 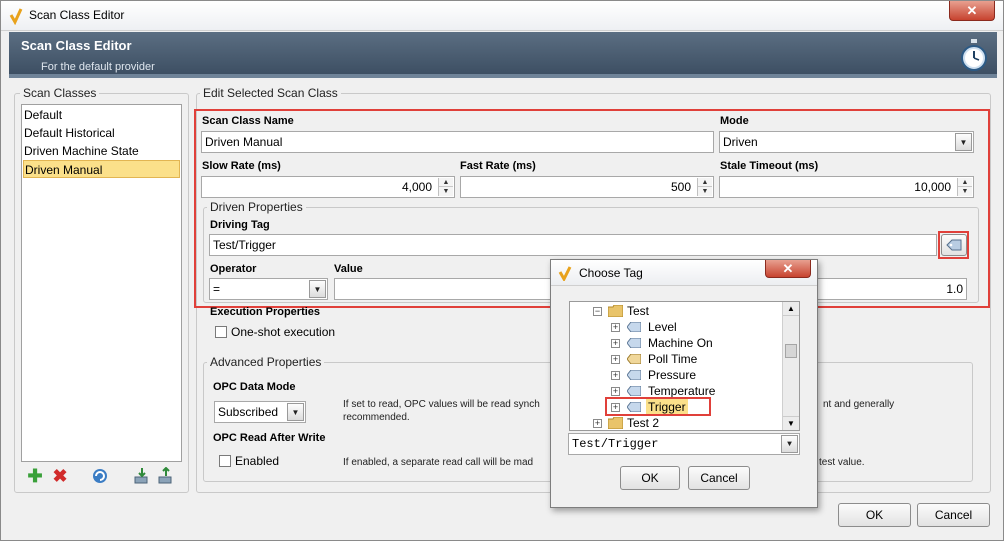 What do you see at coordinates (221, 332) in the screenshot?
I see `one-shot-checkbox` at bounding box center [221, 332].